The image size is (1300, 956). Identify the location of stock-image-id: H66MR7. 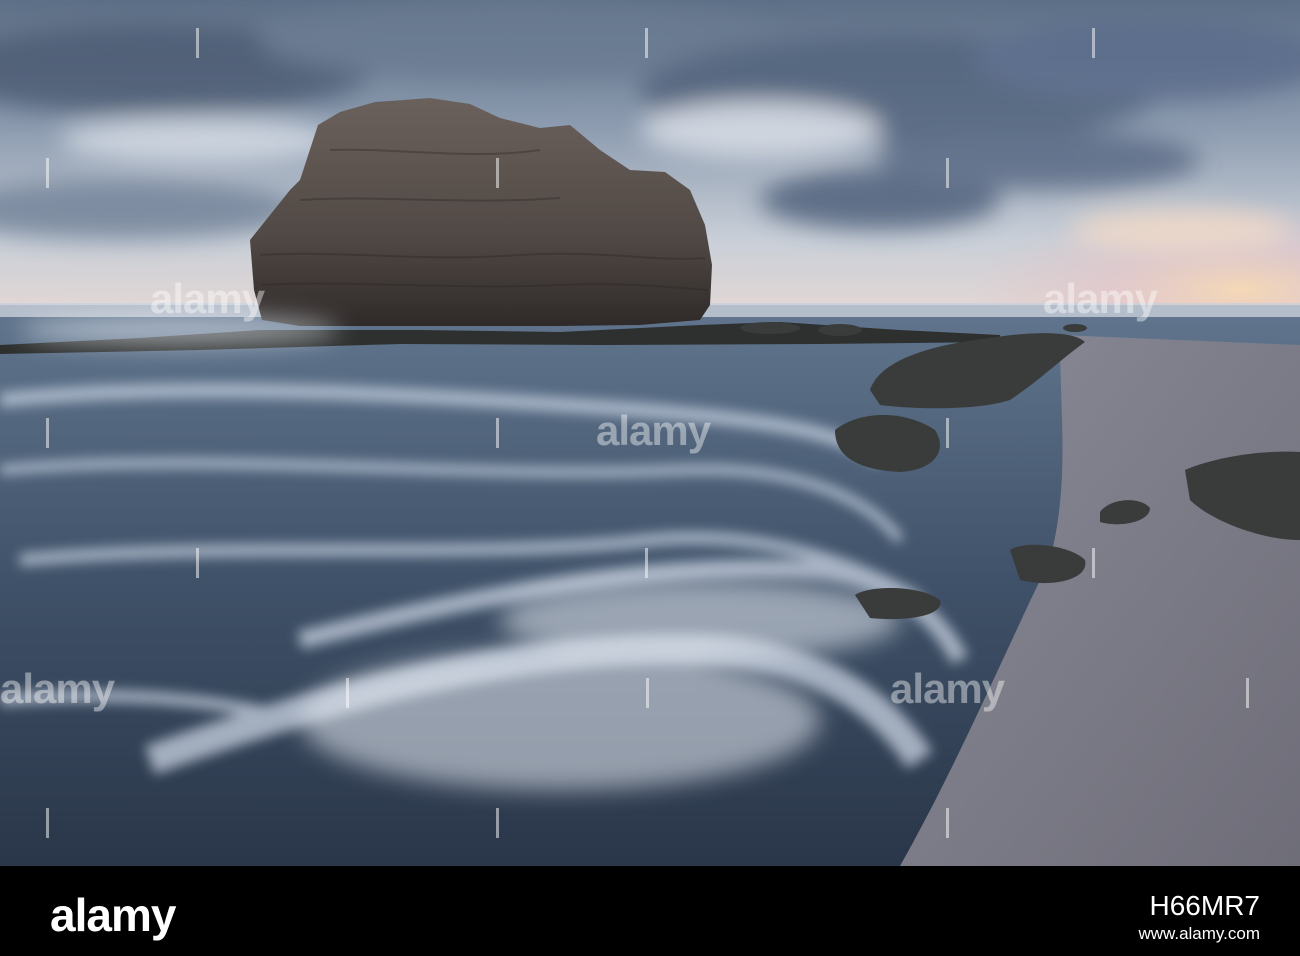
(1204, 905).